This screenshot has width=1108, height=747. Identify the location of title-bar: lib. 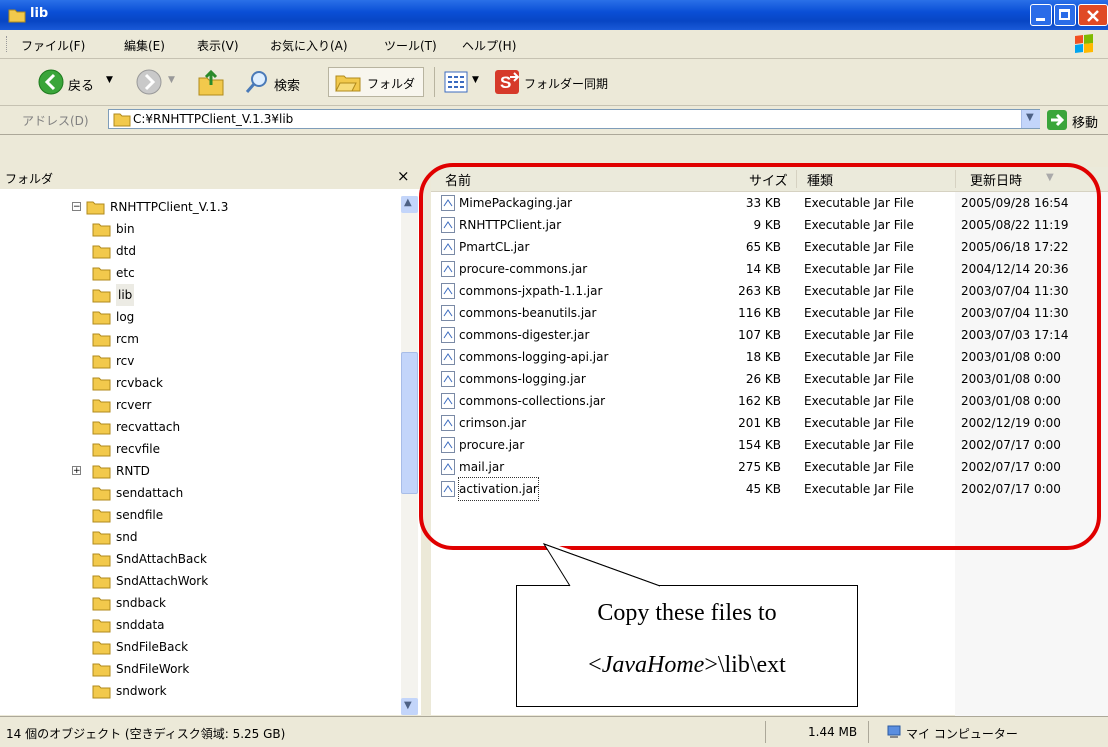
(554, 15).